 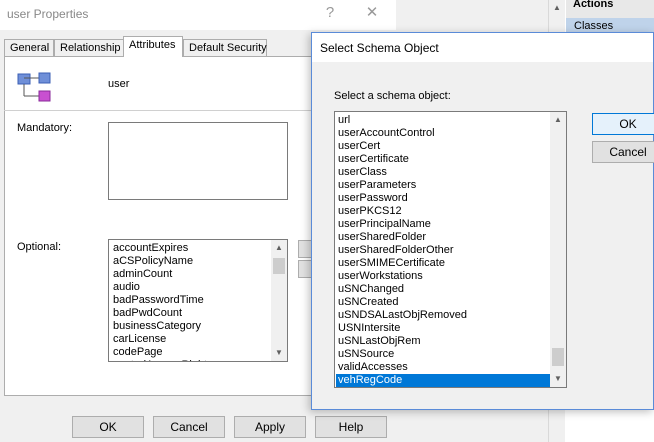 What do you see at coordinates (270, 427) in the screenshot?
I see `apply-button: Apply` at bounding box center [270, 427].